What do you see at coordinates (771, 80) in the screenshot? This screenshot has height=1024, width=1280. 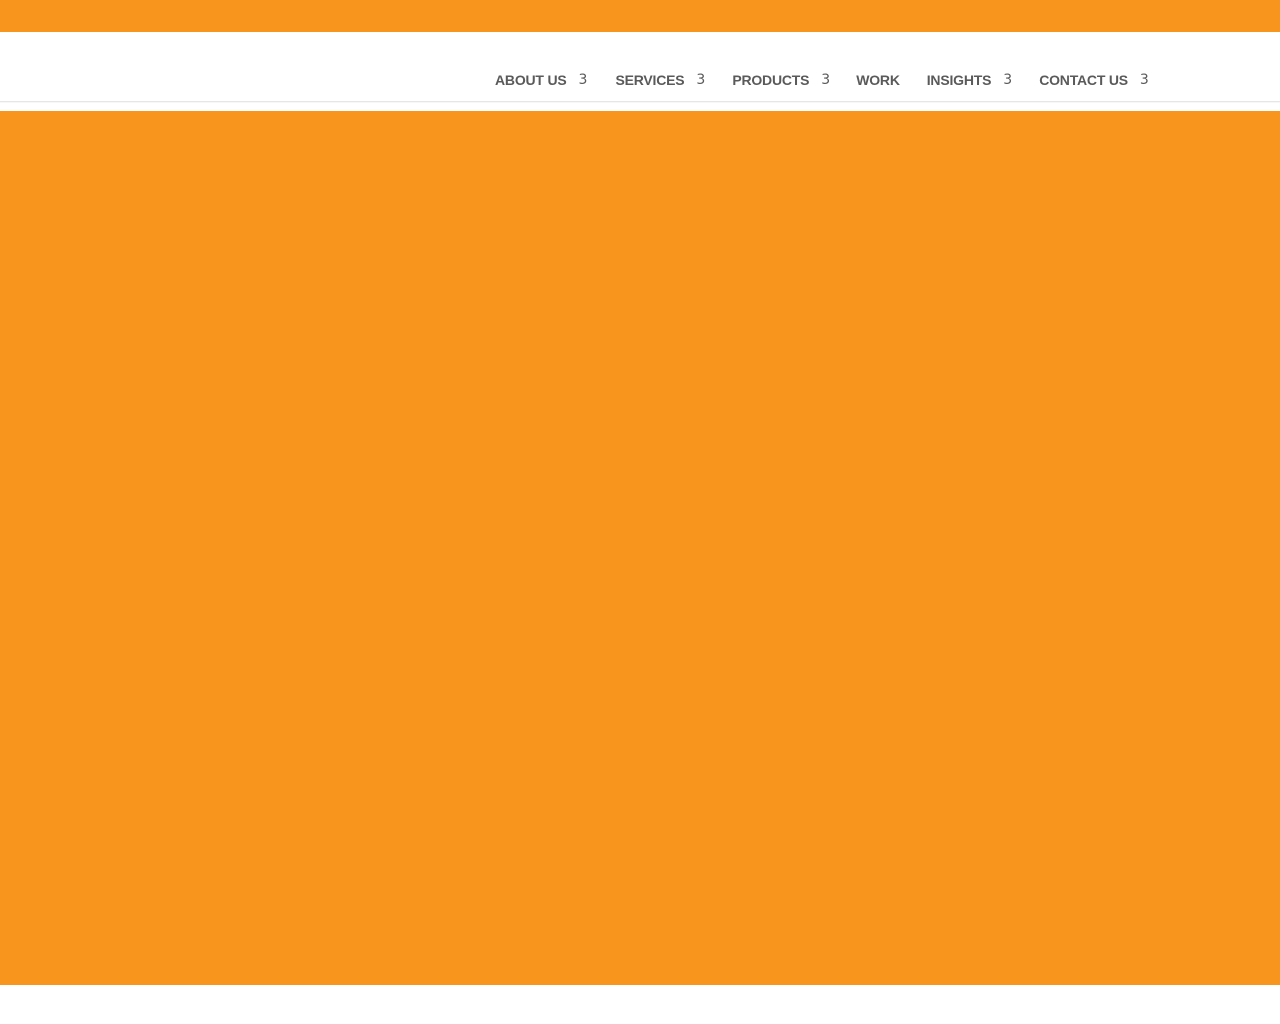 I see `nav-item-label: PRODUCTS` at bounding box center [771, 80].